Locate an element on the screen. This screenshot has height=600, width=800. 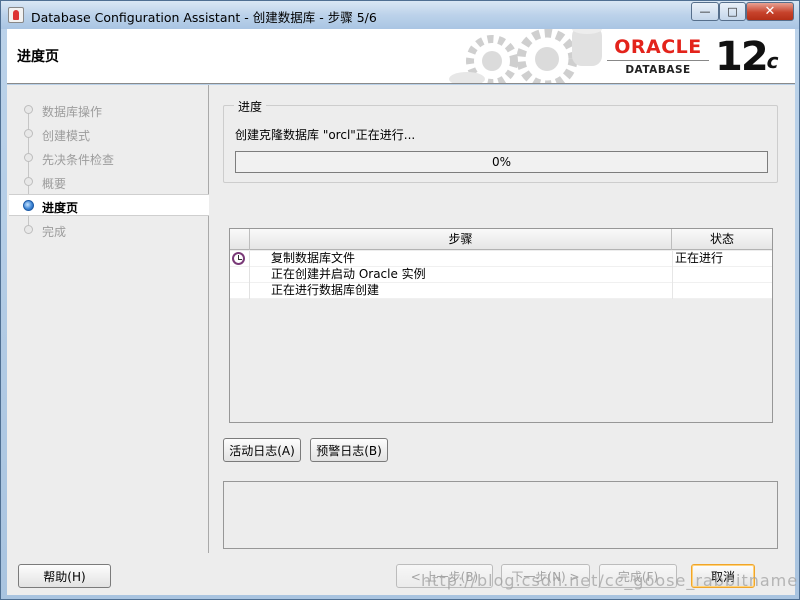
page-title: 进度页 is located at coordinates (38, 57).